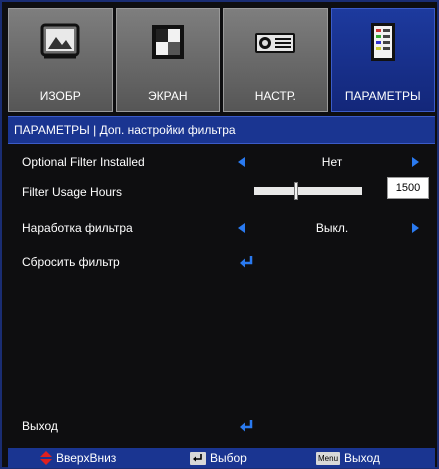  Describe the element at coordinates (227, 228) in the screenshot. I see `reminder-row: Наработка фильтра Выкл.` at that location.